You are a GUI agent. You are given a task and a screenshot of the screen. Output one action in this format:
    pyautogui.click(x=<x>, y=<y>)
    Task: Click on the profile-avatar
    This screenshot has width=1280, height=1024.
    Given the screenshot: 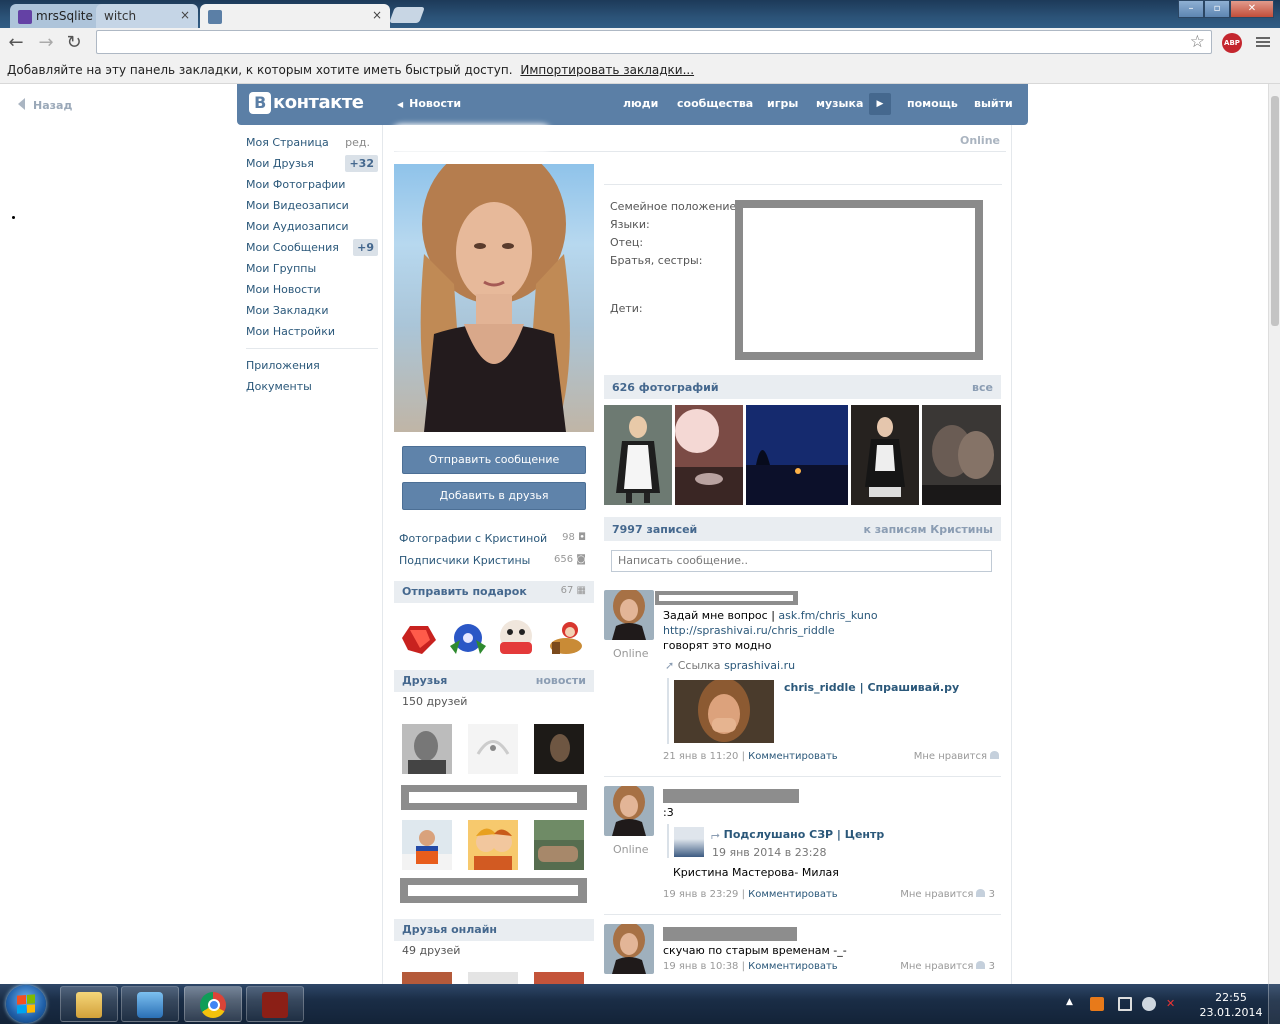 What is the action you would take?
    pyautogui.click(x=494, y=298)
    